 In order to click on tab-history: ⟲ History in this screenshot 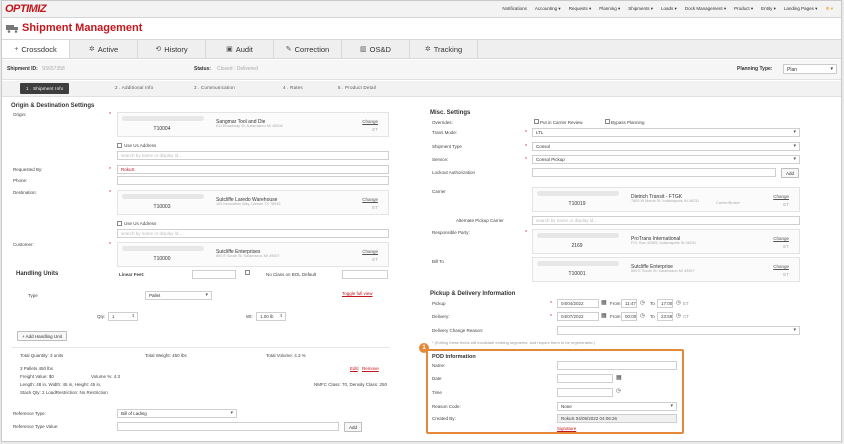, I will do `click(172, 49)`.